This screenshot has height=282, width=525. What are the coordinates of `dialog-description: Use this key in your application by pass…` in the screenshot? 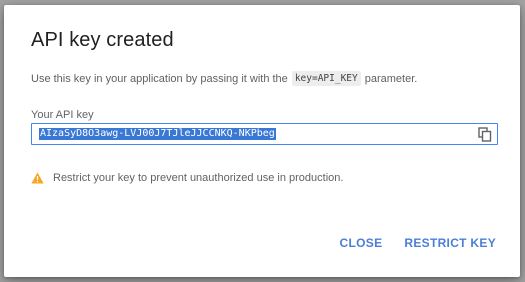 It's located at (224, 78).